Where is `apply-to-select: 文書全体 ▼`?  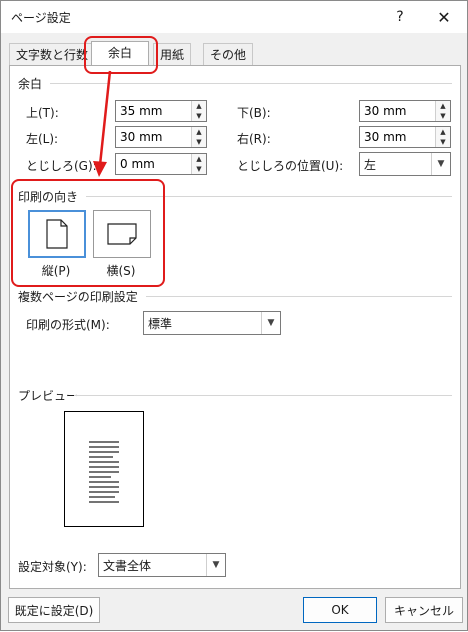 apply-to-select: 文書全体 ▼ is located at coordinates (162, 565).